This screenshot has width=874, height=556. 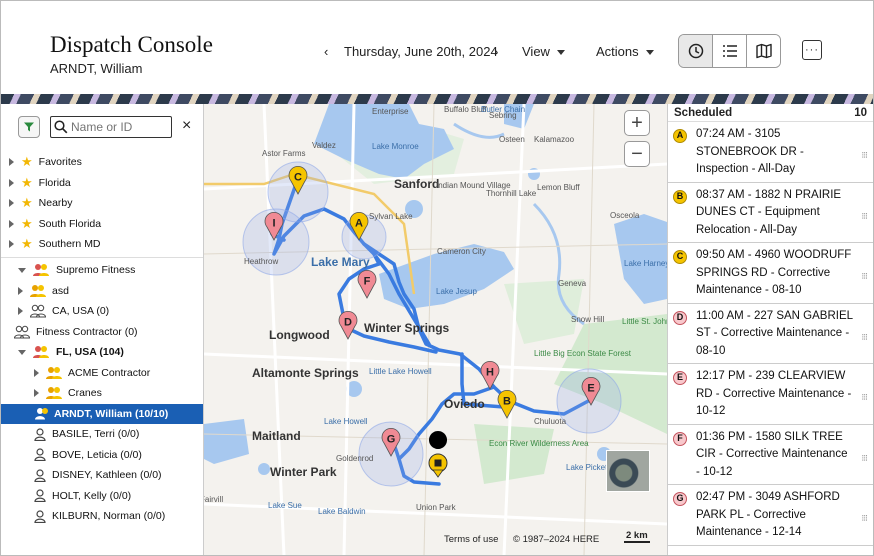 I want to click on search-input, so click(x=121, y=127).